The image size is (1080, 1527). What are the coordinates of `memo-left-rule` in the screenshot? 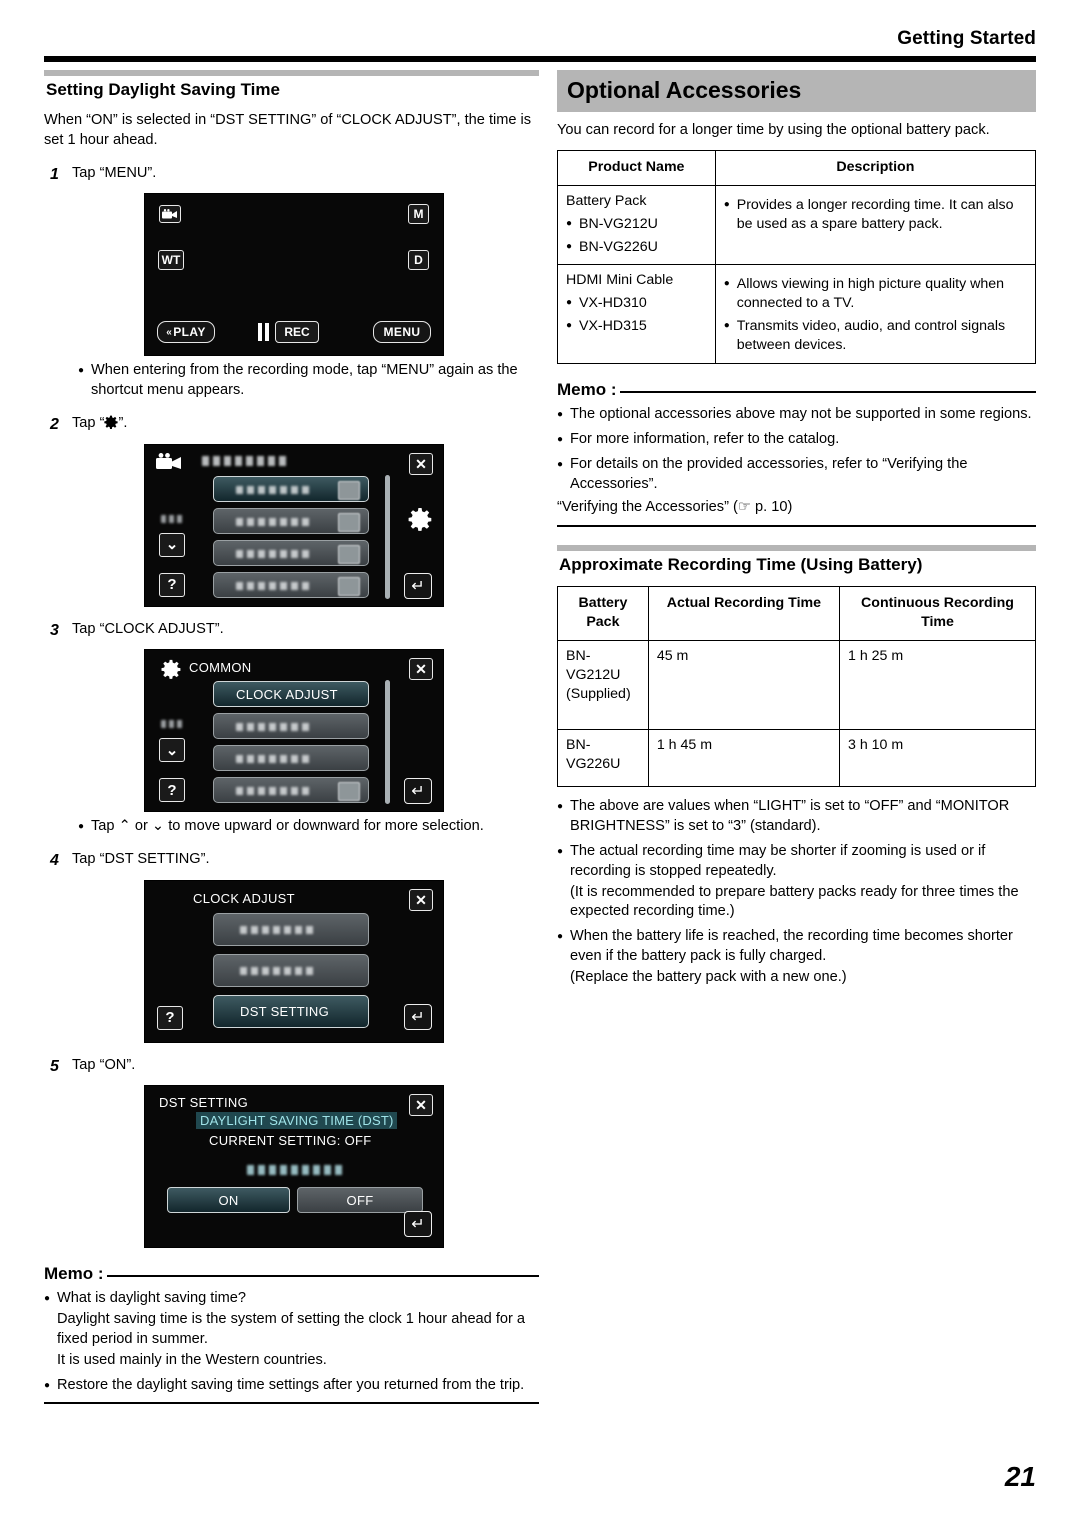 It's located at (322, 1276).